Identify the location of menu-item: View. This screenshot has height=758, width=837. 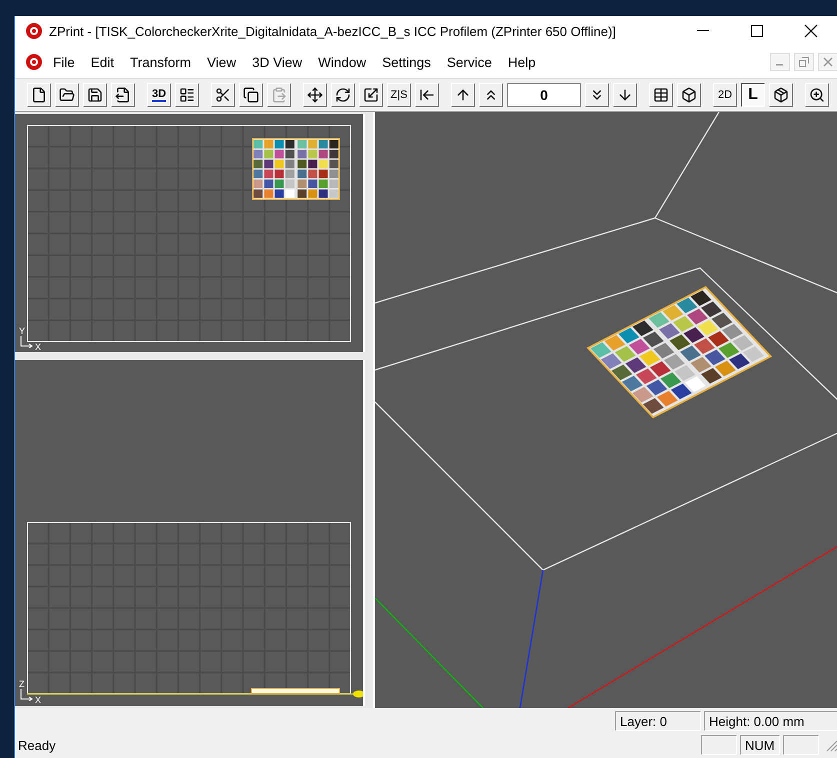
(221, 62).